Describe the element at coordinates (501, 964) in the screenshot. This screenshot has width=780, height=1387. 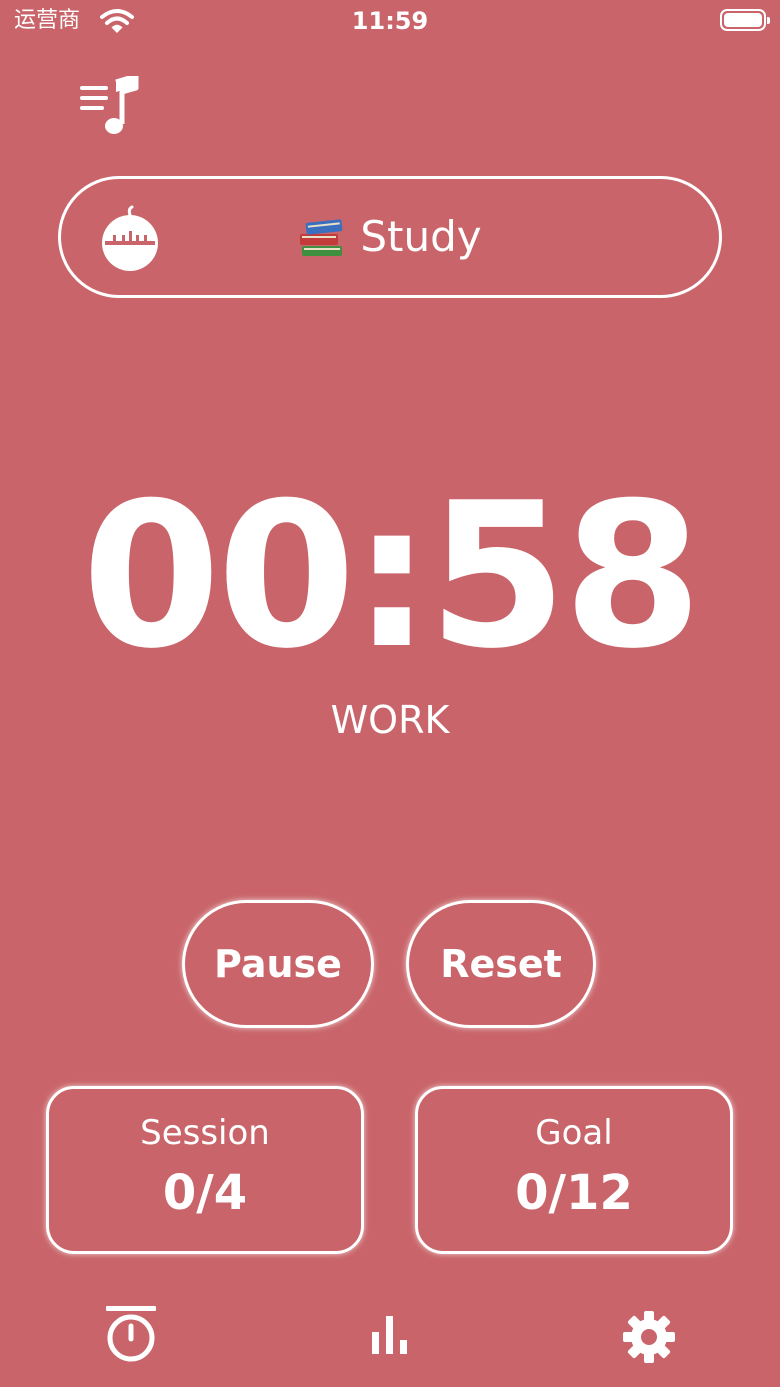
I see `reset-button: Reset` at that location.